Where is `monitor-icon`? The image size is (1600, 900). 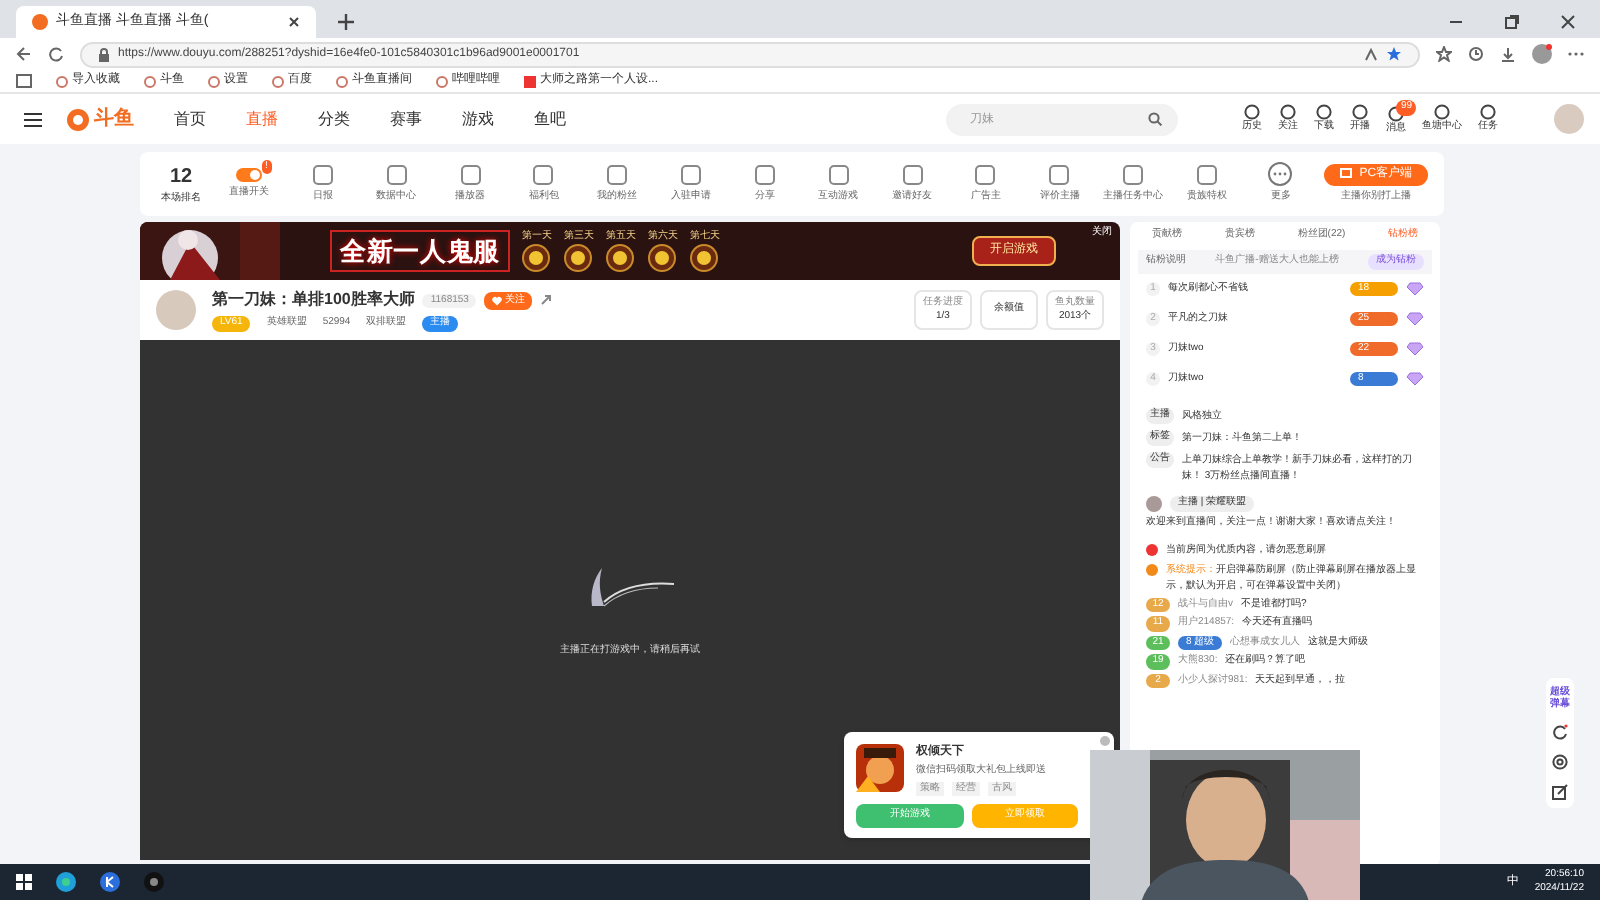 monitor-icon is located at coordinates (1345, 174).